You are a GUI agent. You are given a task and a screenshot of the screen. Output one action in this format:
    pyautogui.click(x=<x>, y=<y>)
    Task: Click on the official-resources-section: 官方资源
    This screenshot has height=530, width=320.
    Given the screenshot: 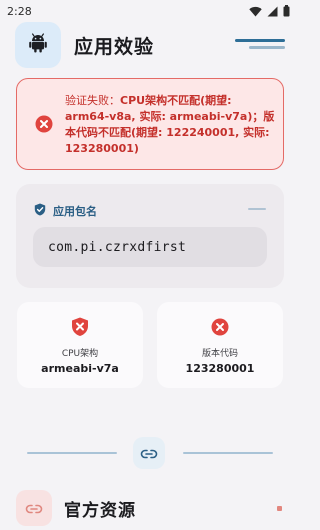 What is the action you would take?
    pyautogui.click(x=150, y=509)
    